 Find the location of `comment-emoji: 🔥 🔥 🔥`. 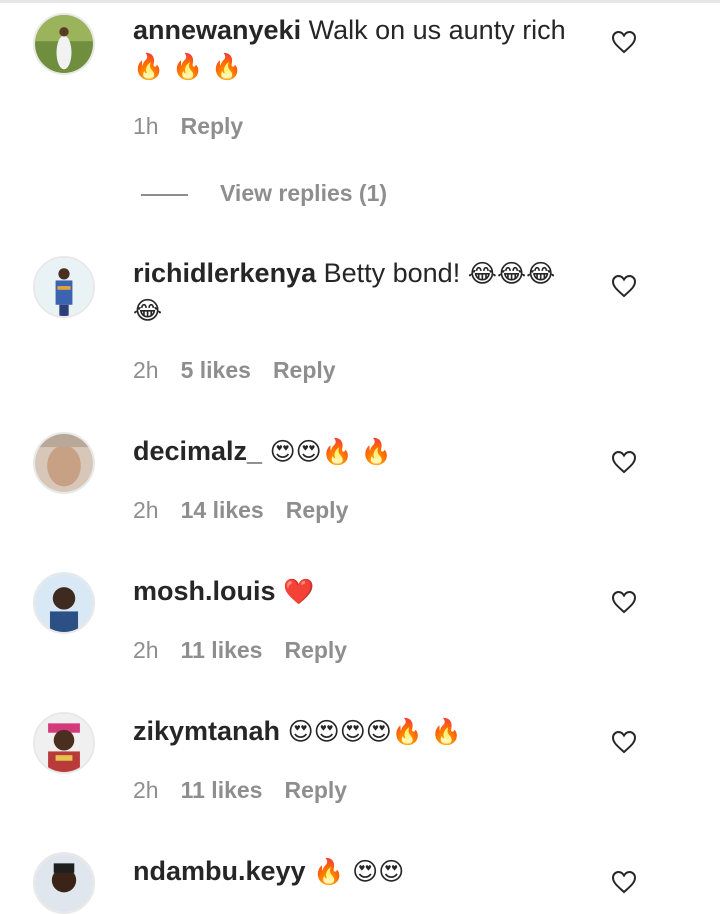

comment-emoji: 🔥 🔥 🔥 is located at coordinates (188, 66).